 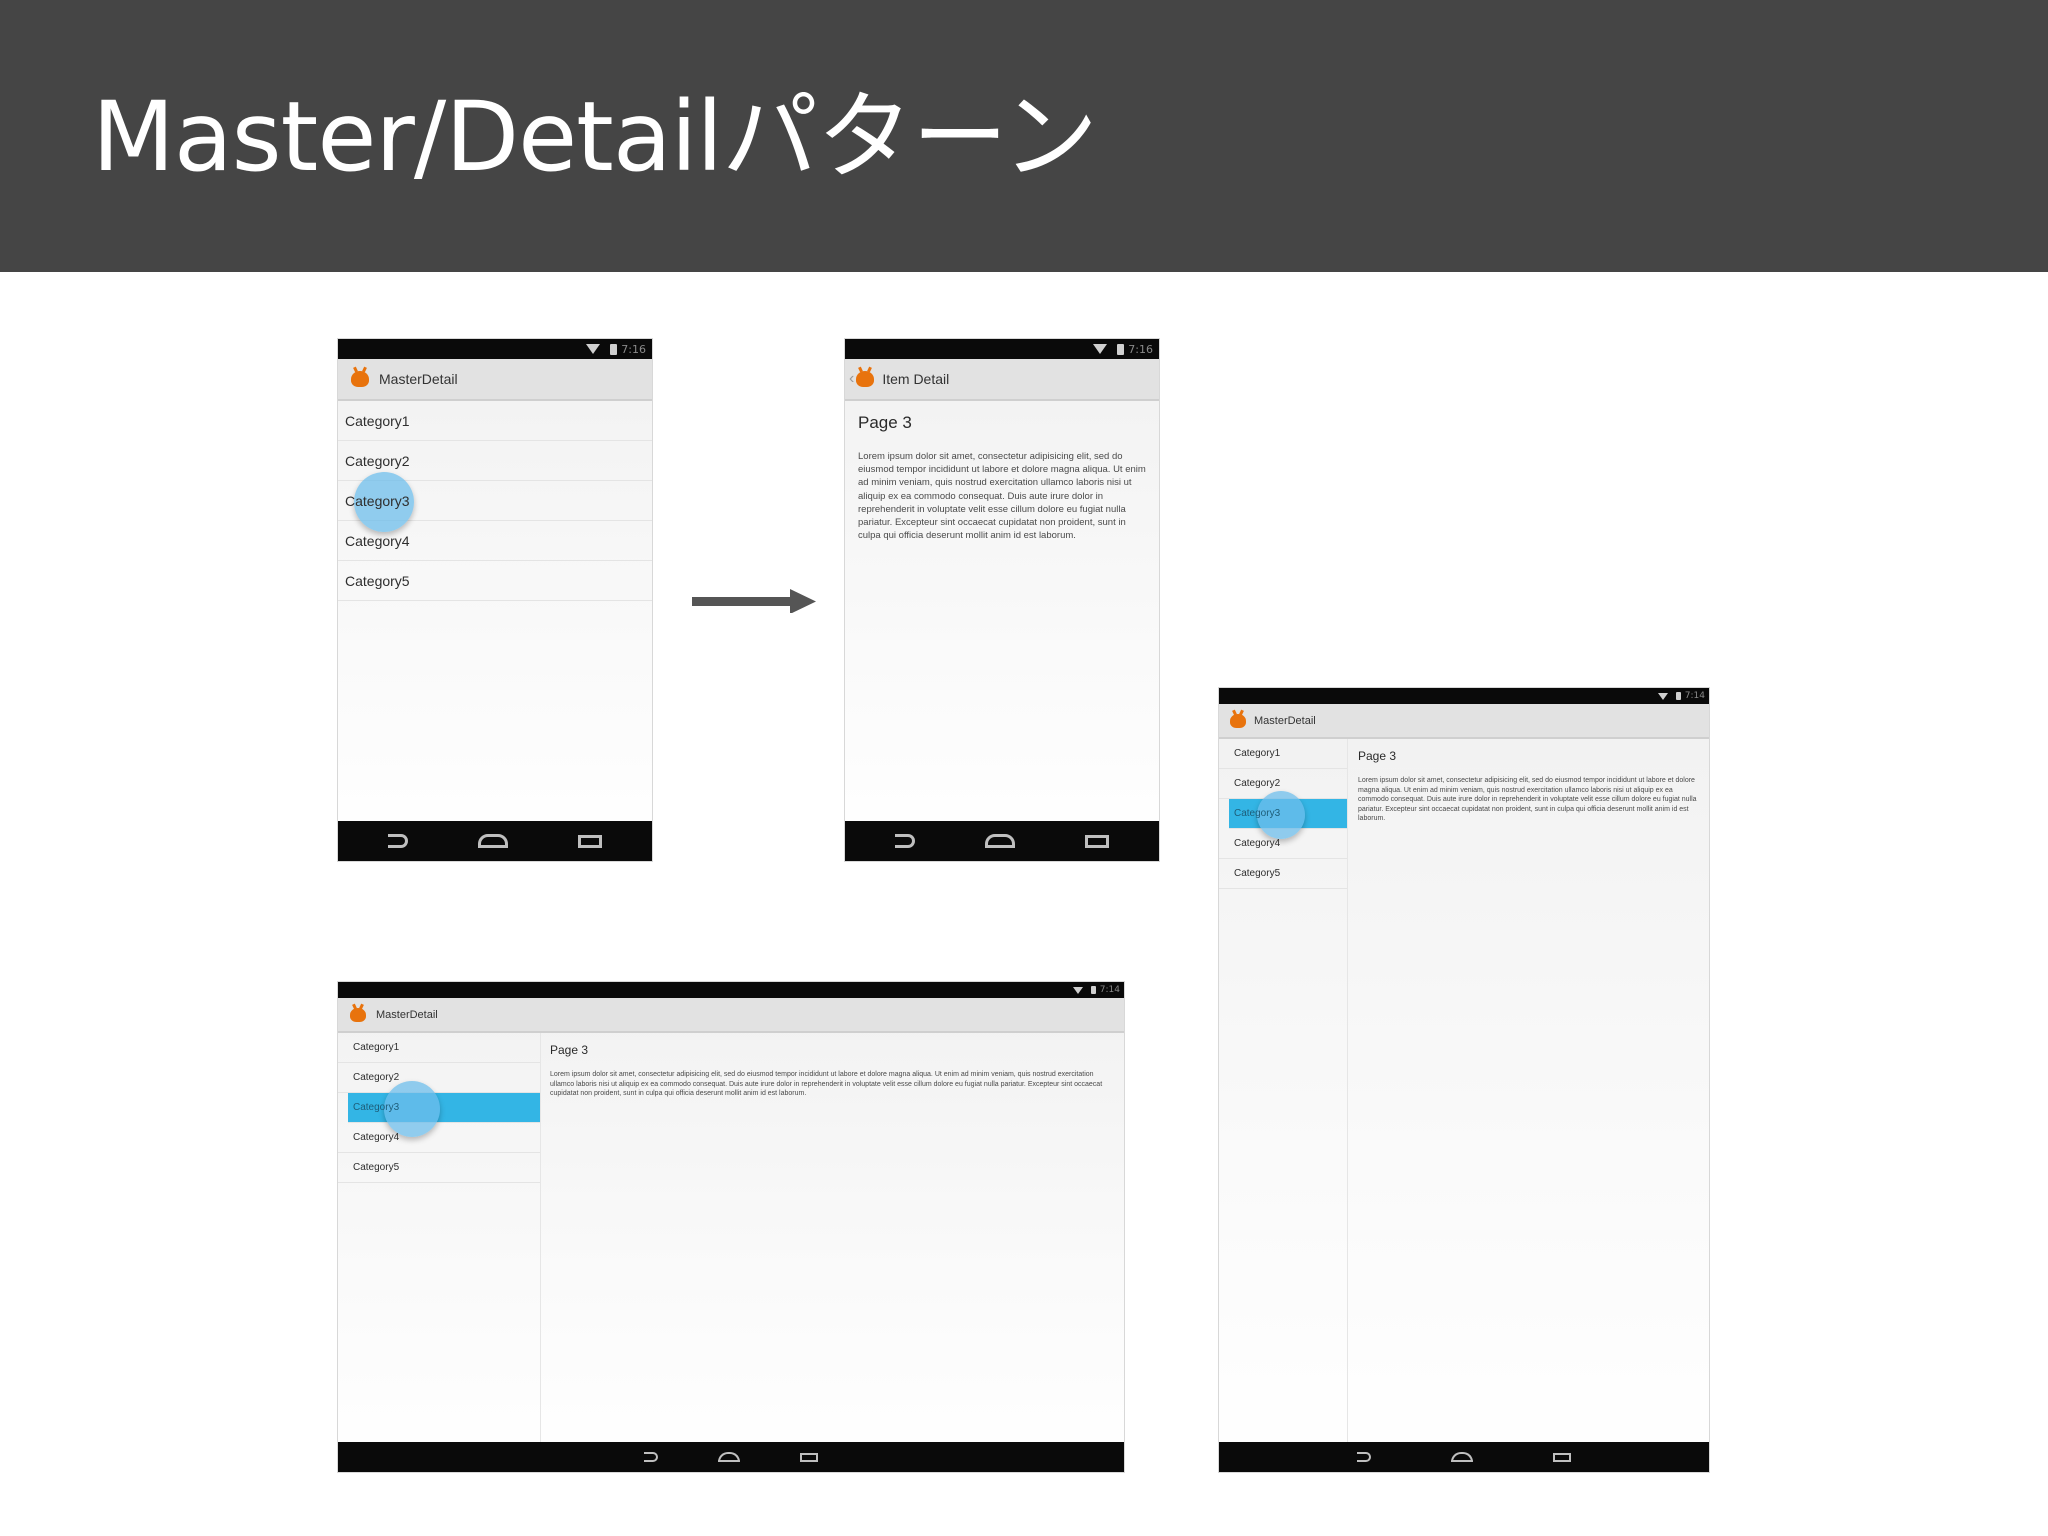 What do you see at coordinates (851, 379) in the screenshot?
I see `back-caret-icon: ‹` at bounding box center [851, 379].